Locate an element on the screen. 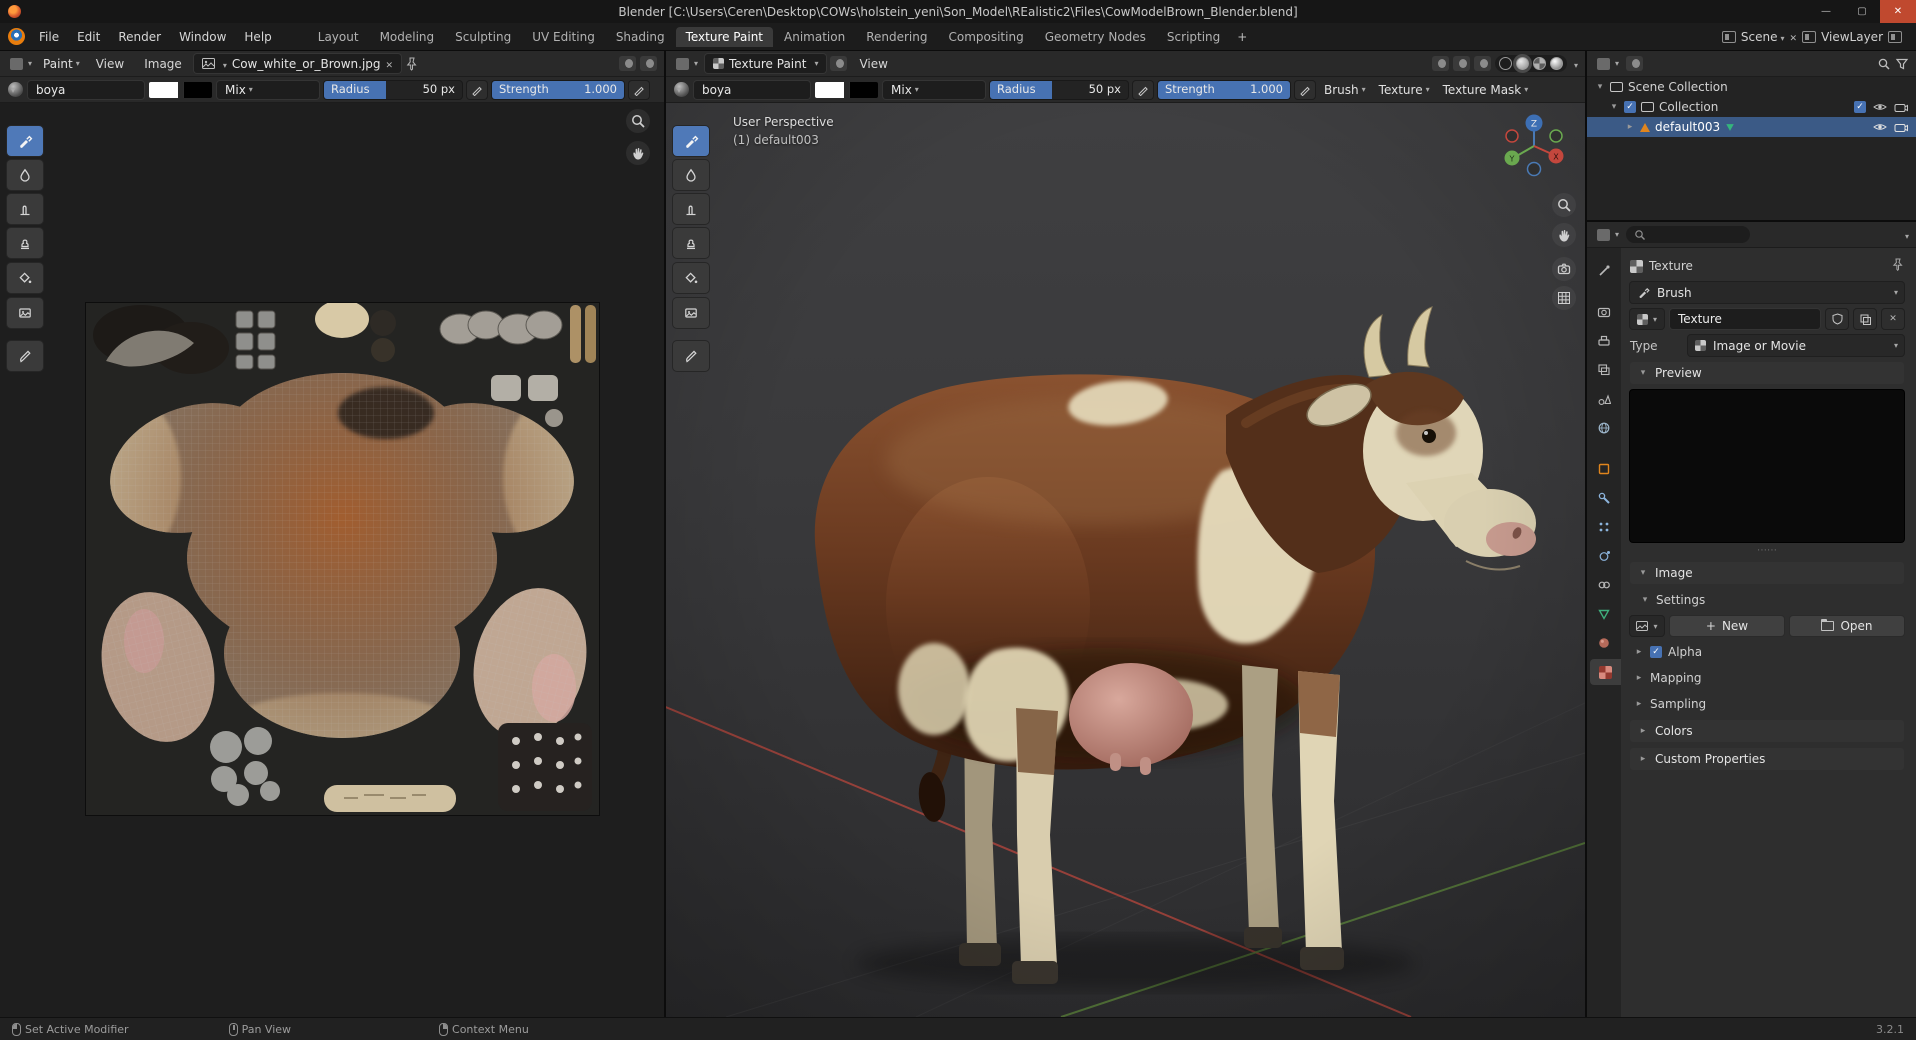  brush-selector-dropdown: Brush is located at coordinates (1767, 292).